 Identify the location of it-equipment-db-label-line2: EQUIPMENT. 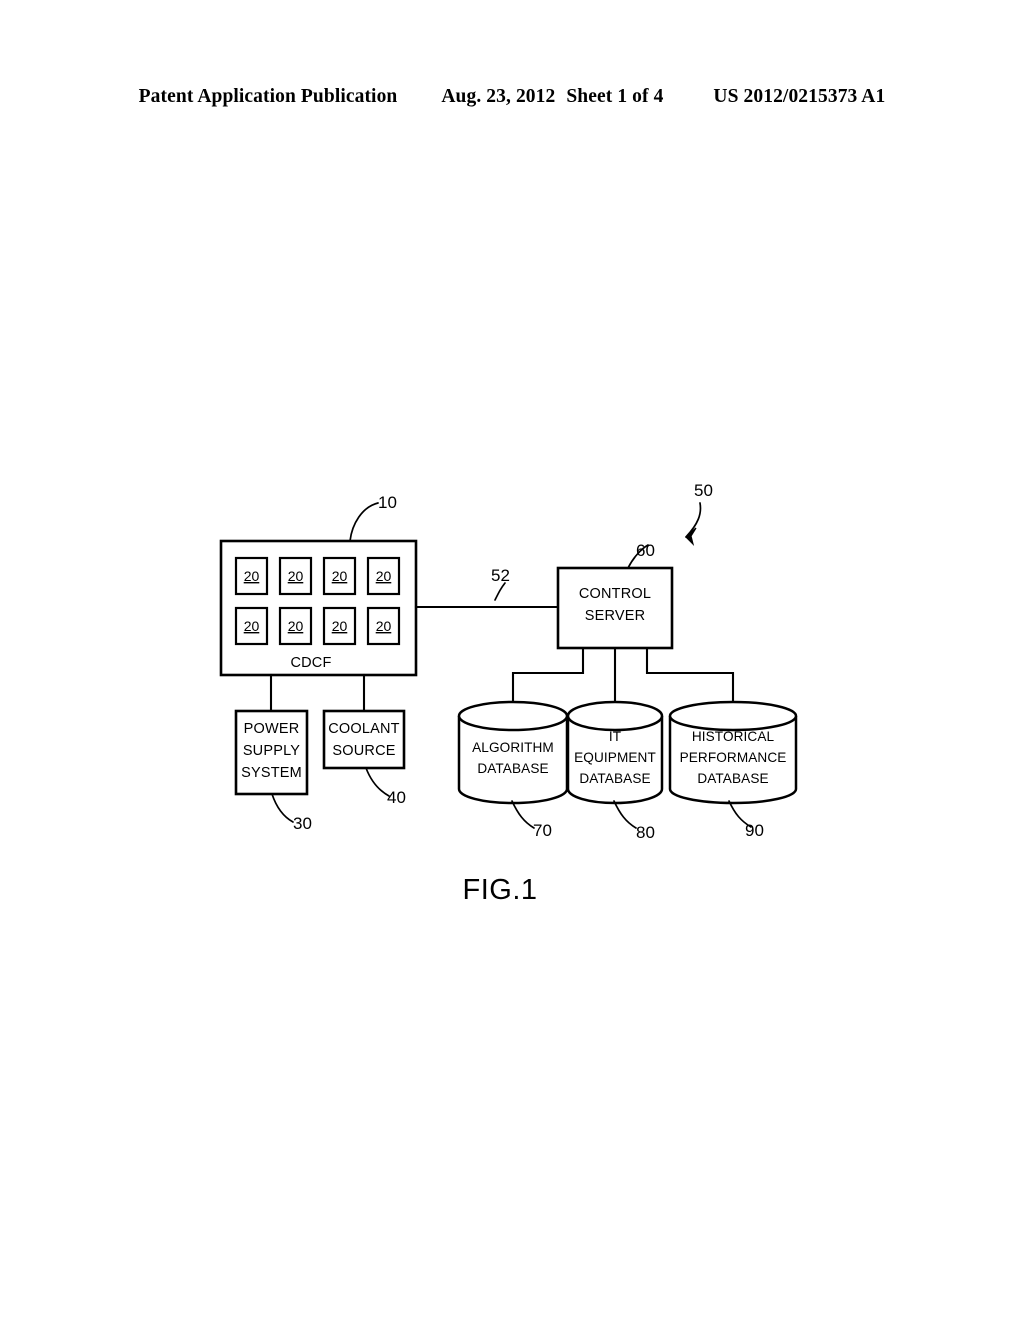
(615, 757).